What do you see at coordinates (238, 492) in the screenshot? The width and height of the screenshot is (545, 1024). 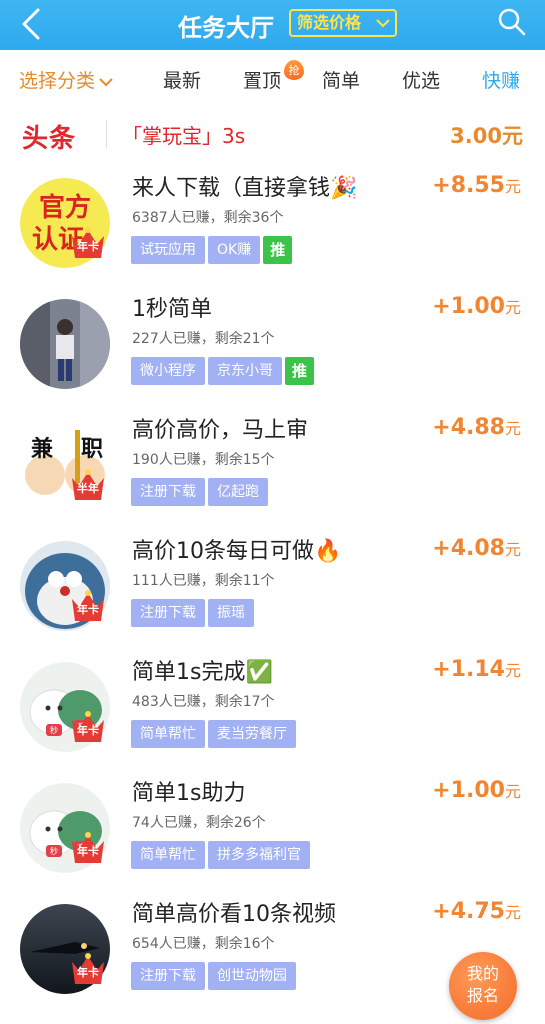 I see `tag: 亿起跑` at bounding box center [238, 492].